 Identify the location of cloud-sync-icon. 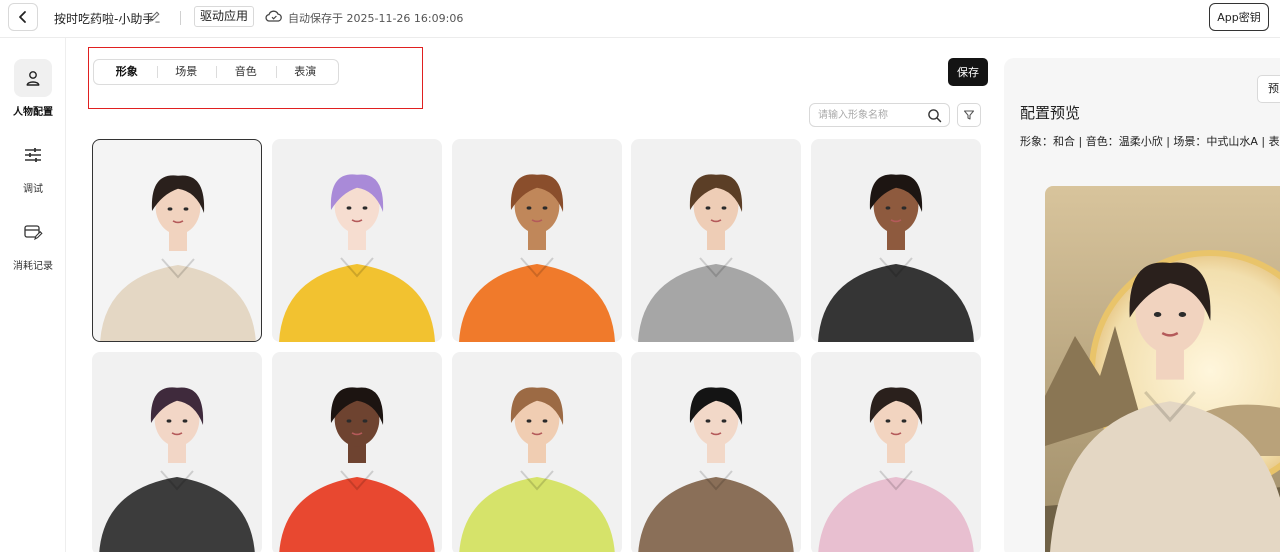
(273, 16).